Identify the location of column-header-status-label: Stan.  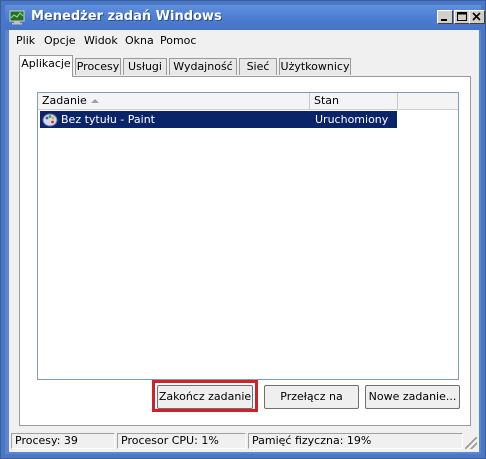
(327, 100).